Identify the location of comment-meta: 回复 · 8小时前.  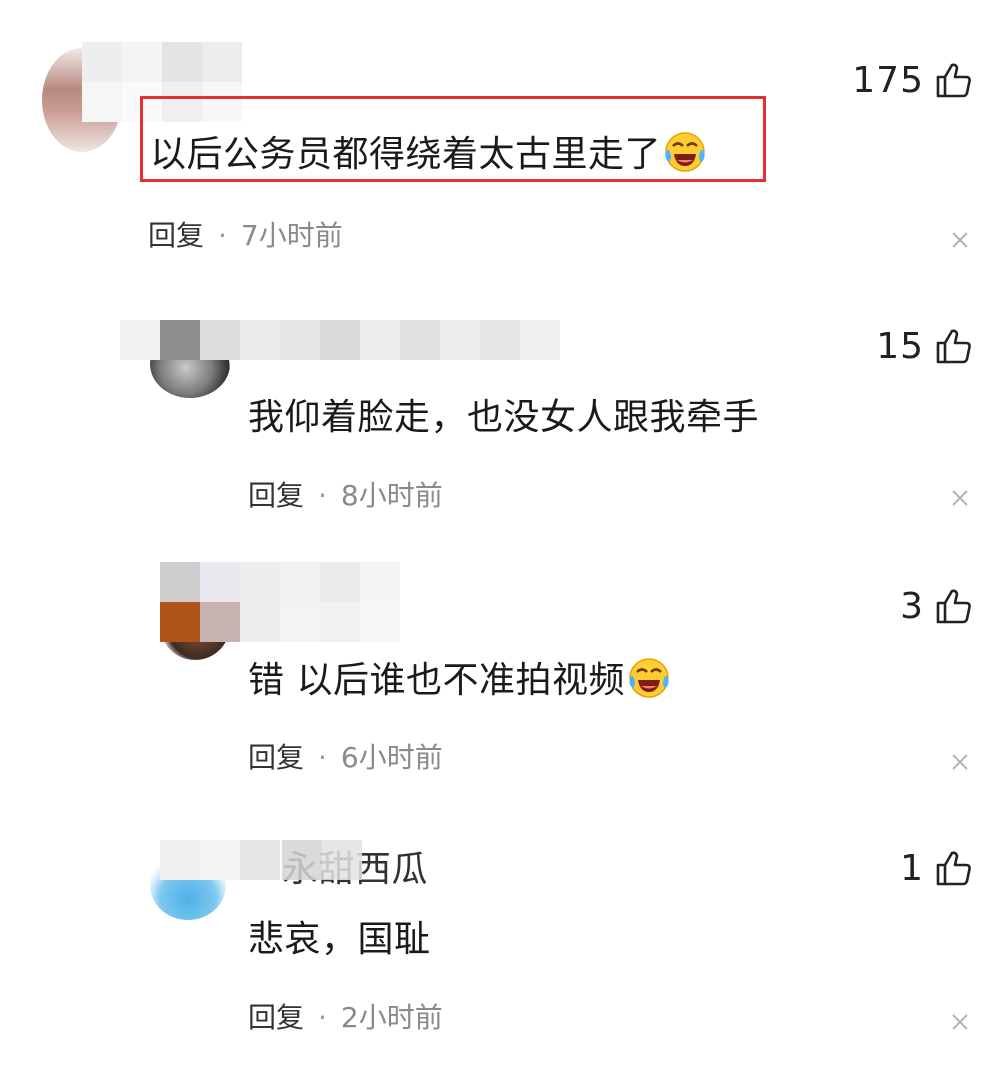
(345, 496).